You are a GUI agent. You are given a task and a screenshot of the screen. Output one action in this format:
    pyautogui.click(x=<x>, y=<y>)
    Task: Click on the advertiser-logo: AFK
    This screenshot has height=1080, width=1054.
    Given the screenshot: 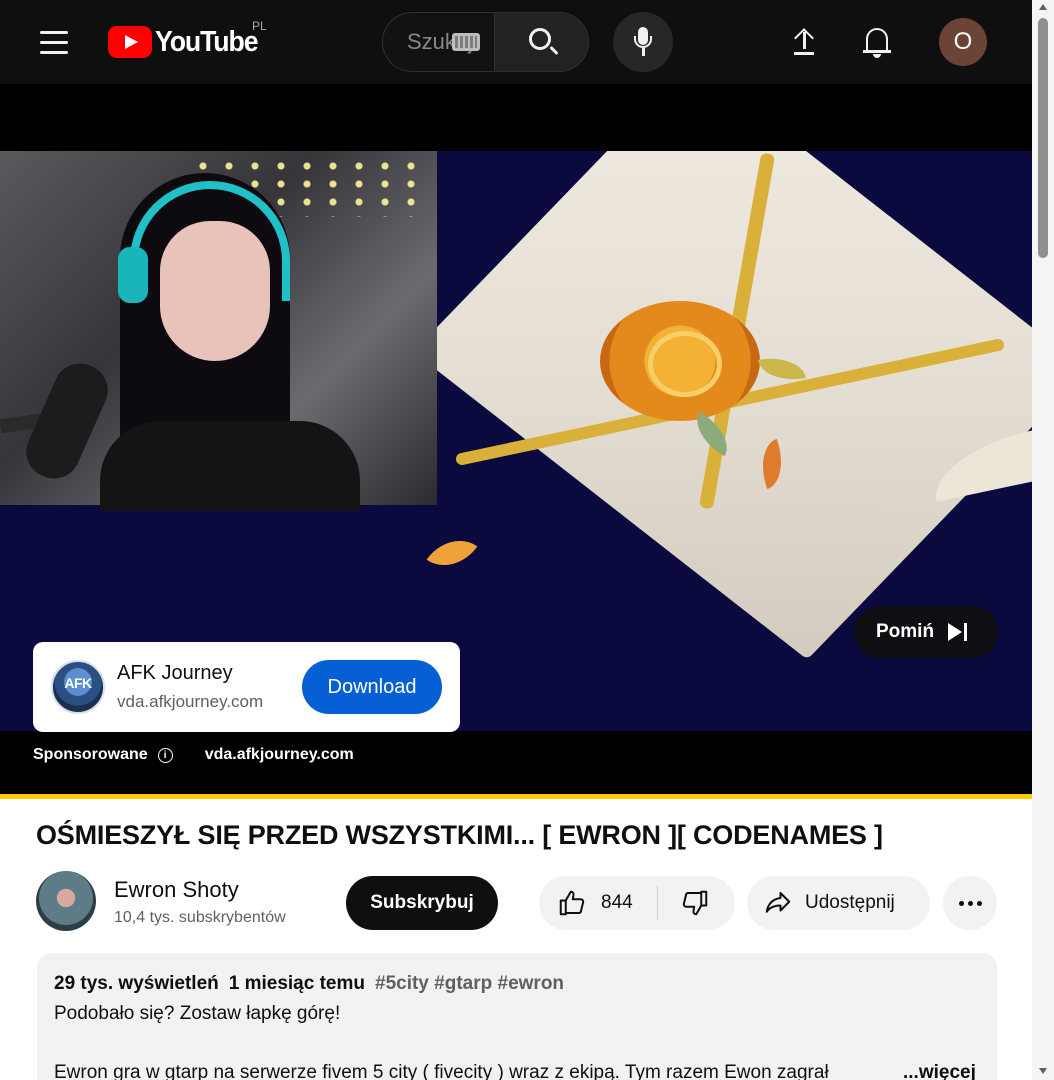 What is the action you would take?
    pyautogui.click(x=78, y=687)
    